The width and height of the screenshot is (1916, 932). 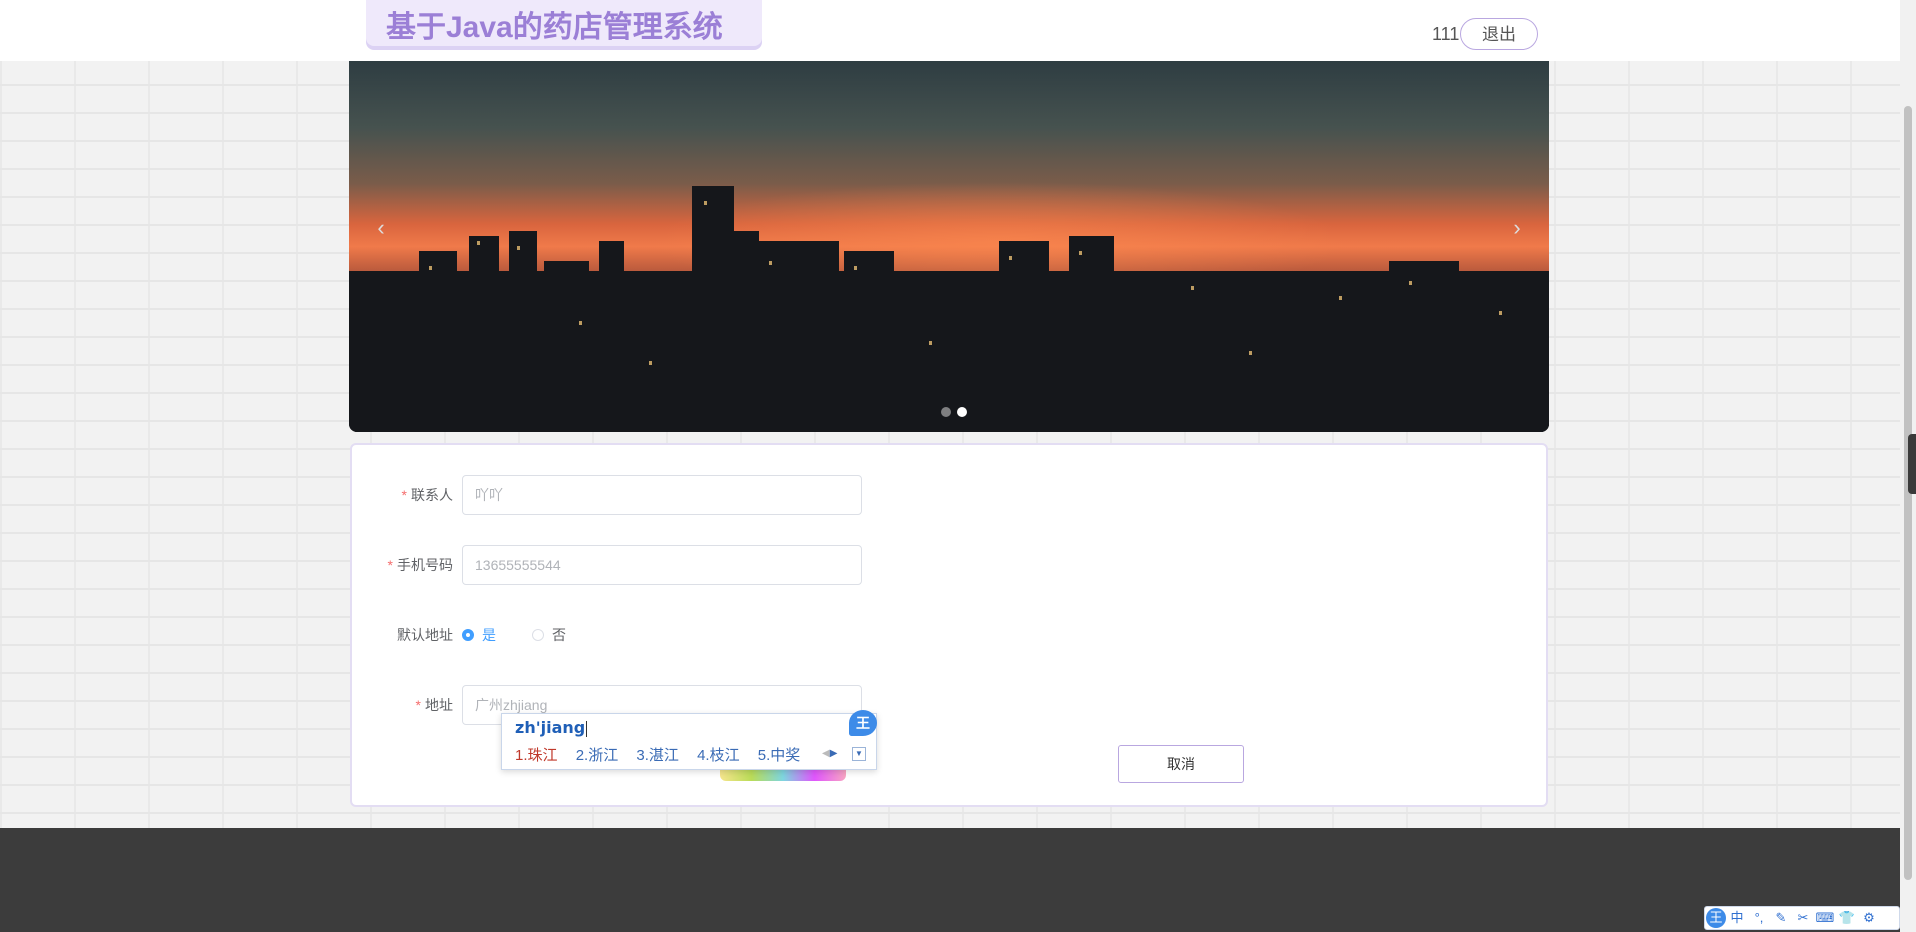 I want to click on page-footer, so click(x=950, y=880).